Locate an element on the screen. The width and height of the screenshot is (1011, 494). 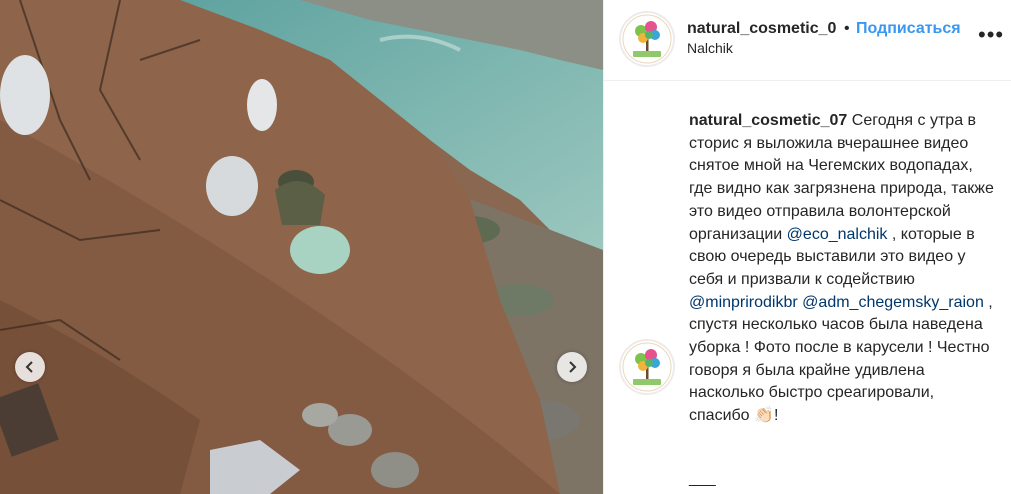
carousel-next-button is located at coordinates (572, 367).